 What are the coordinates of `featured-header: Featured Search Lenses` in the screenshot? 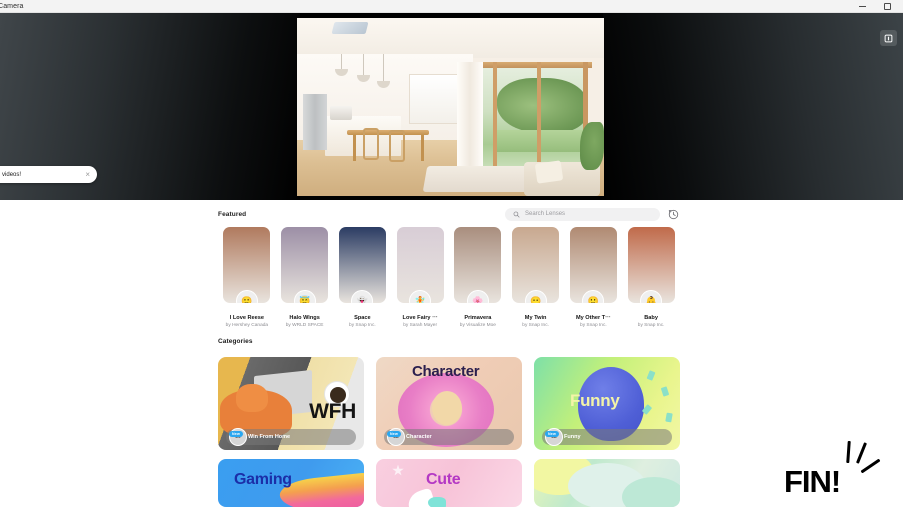 It's located at (449, 214).